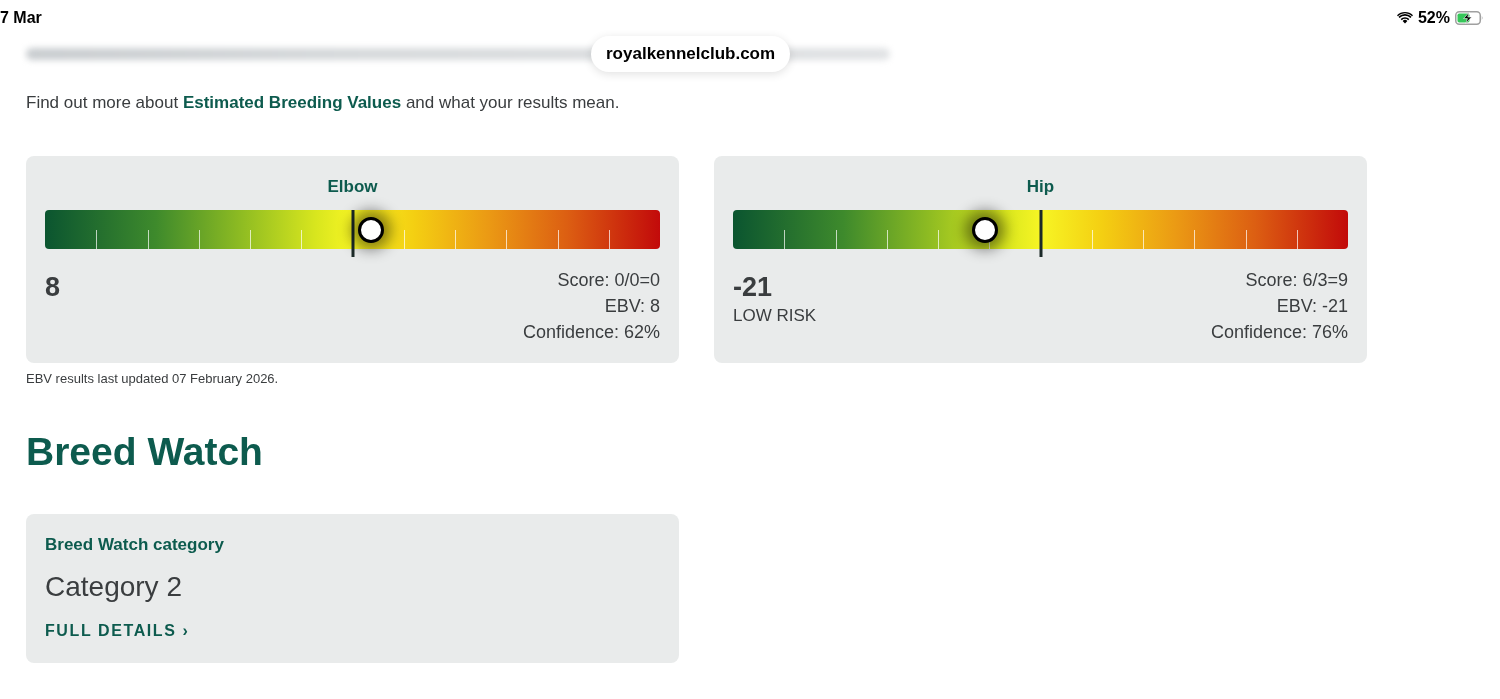 The width and height of the screenshot is (1500, 699). What do you see at coordinates (292, 102) in the screenshot?
I see `ebv-link: Estimated Breeding Values` at bounding box center [292, 102].